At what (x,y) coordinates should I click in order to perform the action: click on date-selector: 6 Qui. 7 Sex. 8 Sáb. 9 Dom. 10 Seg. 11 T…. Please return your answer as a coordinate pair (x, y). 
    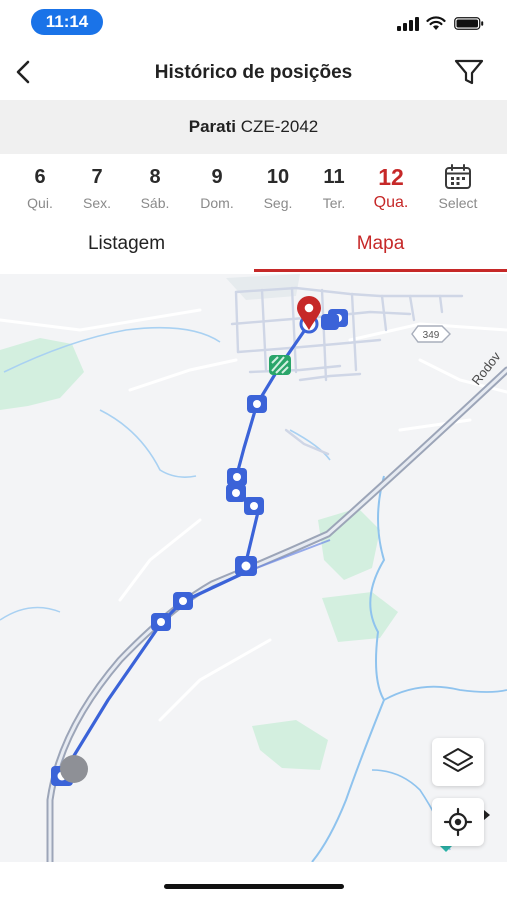
    Looking at the image, I should click on (253, 187).